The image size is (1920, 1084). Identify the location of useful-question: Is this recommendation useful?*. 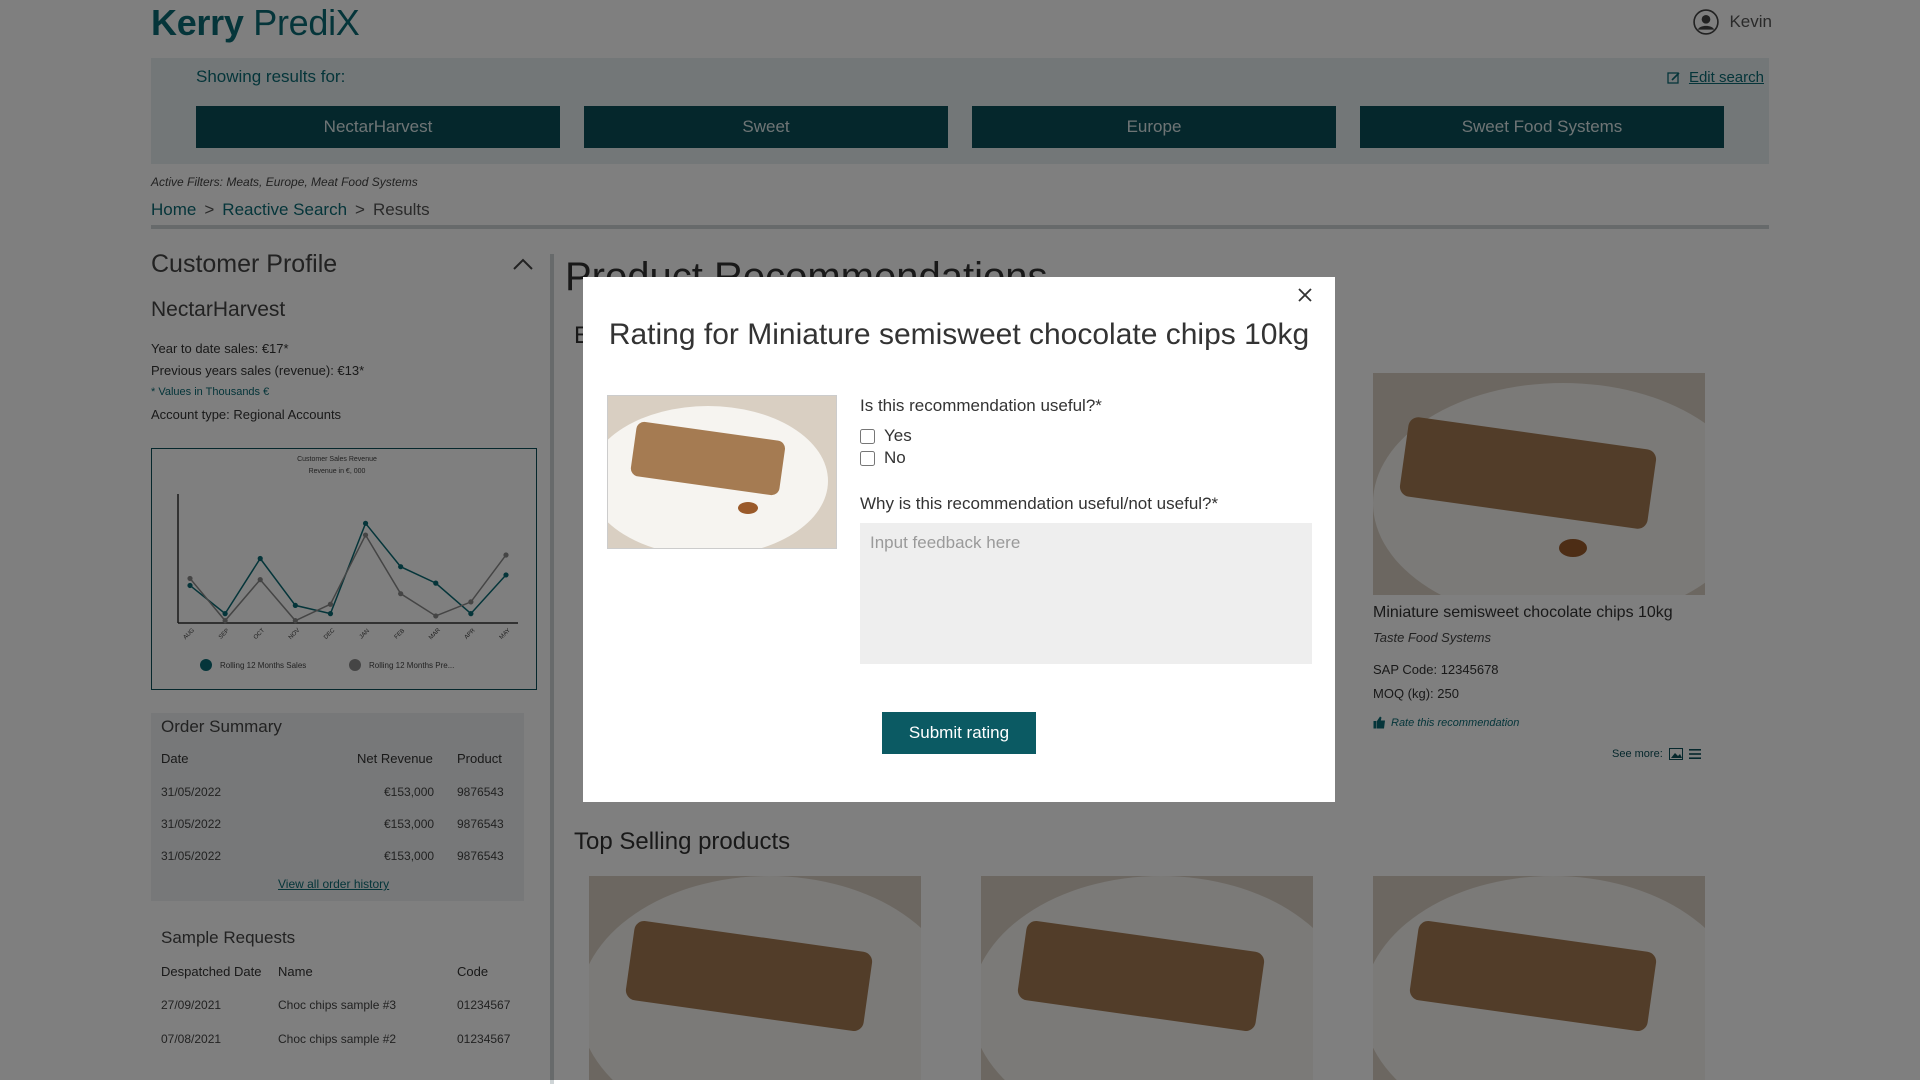
(981, 405).